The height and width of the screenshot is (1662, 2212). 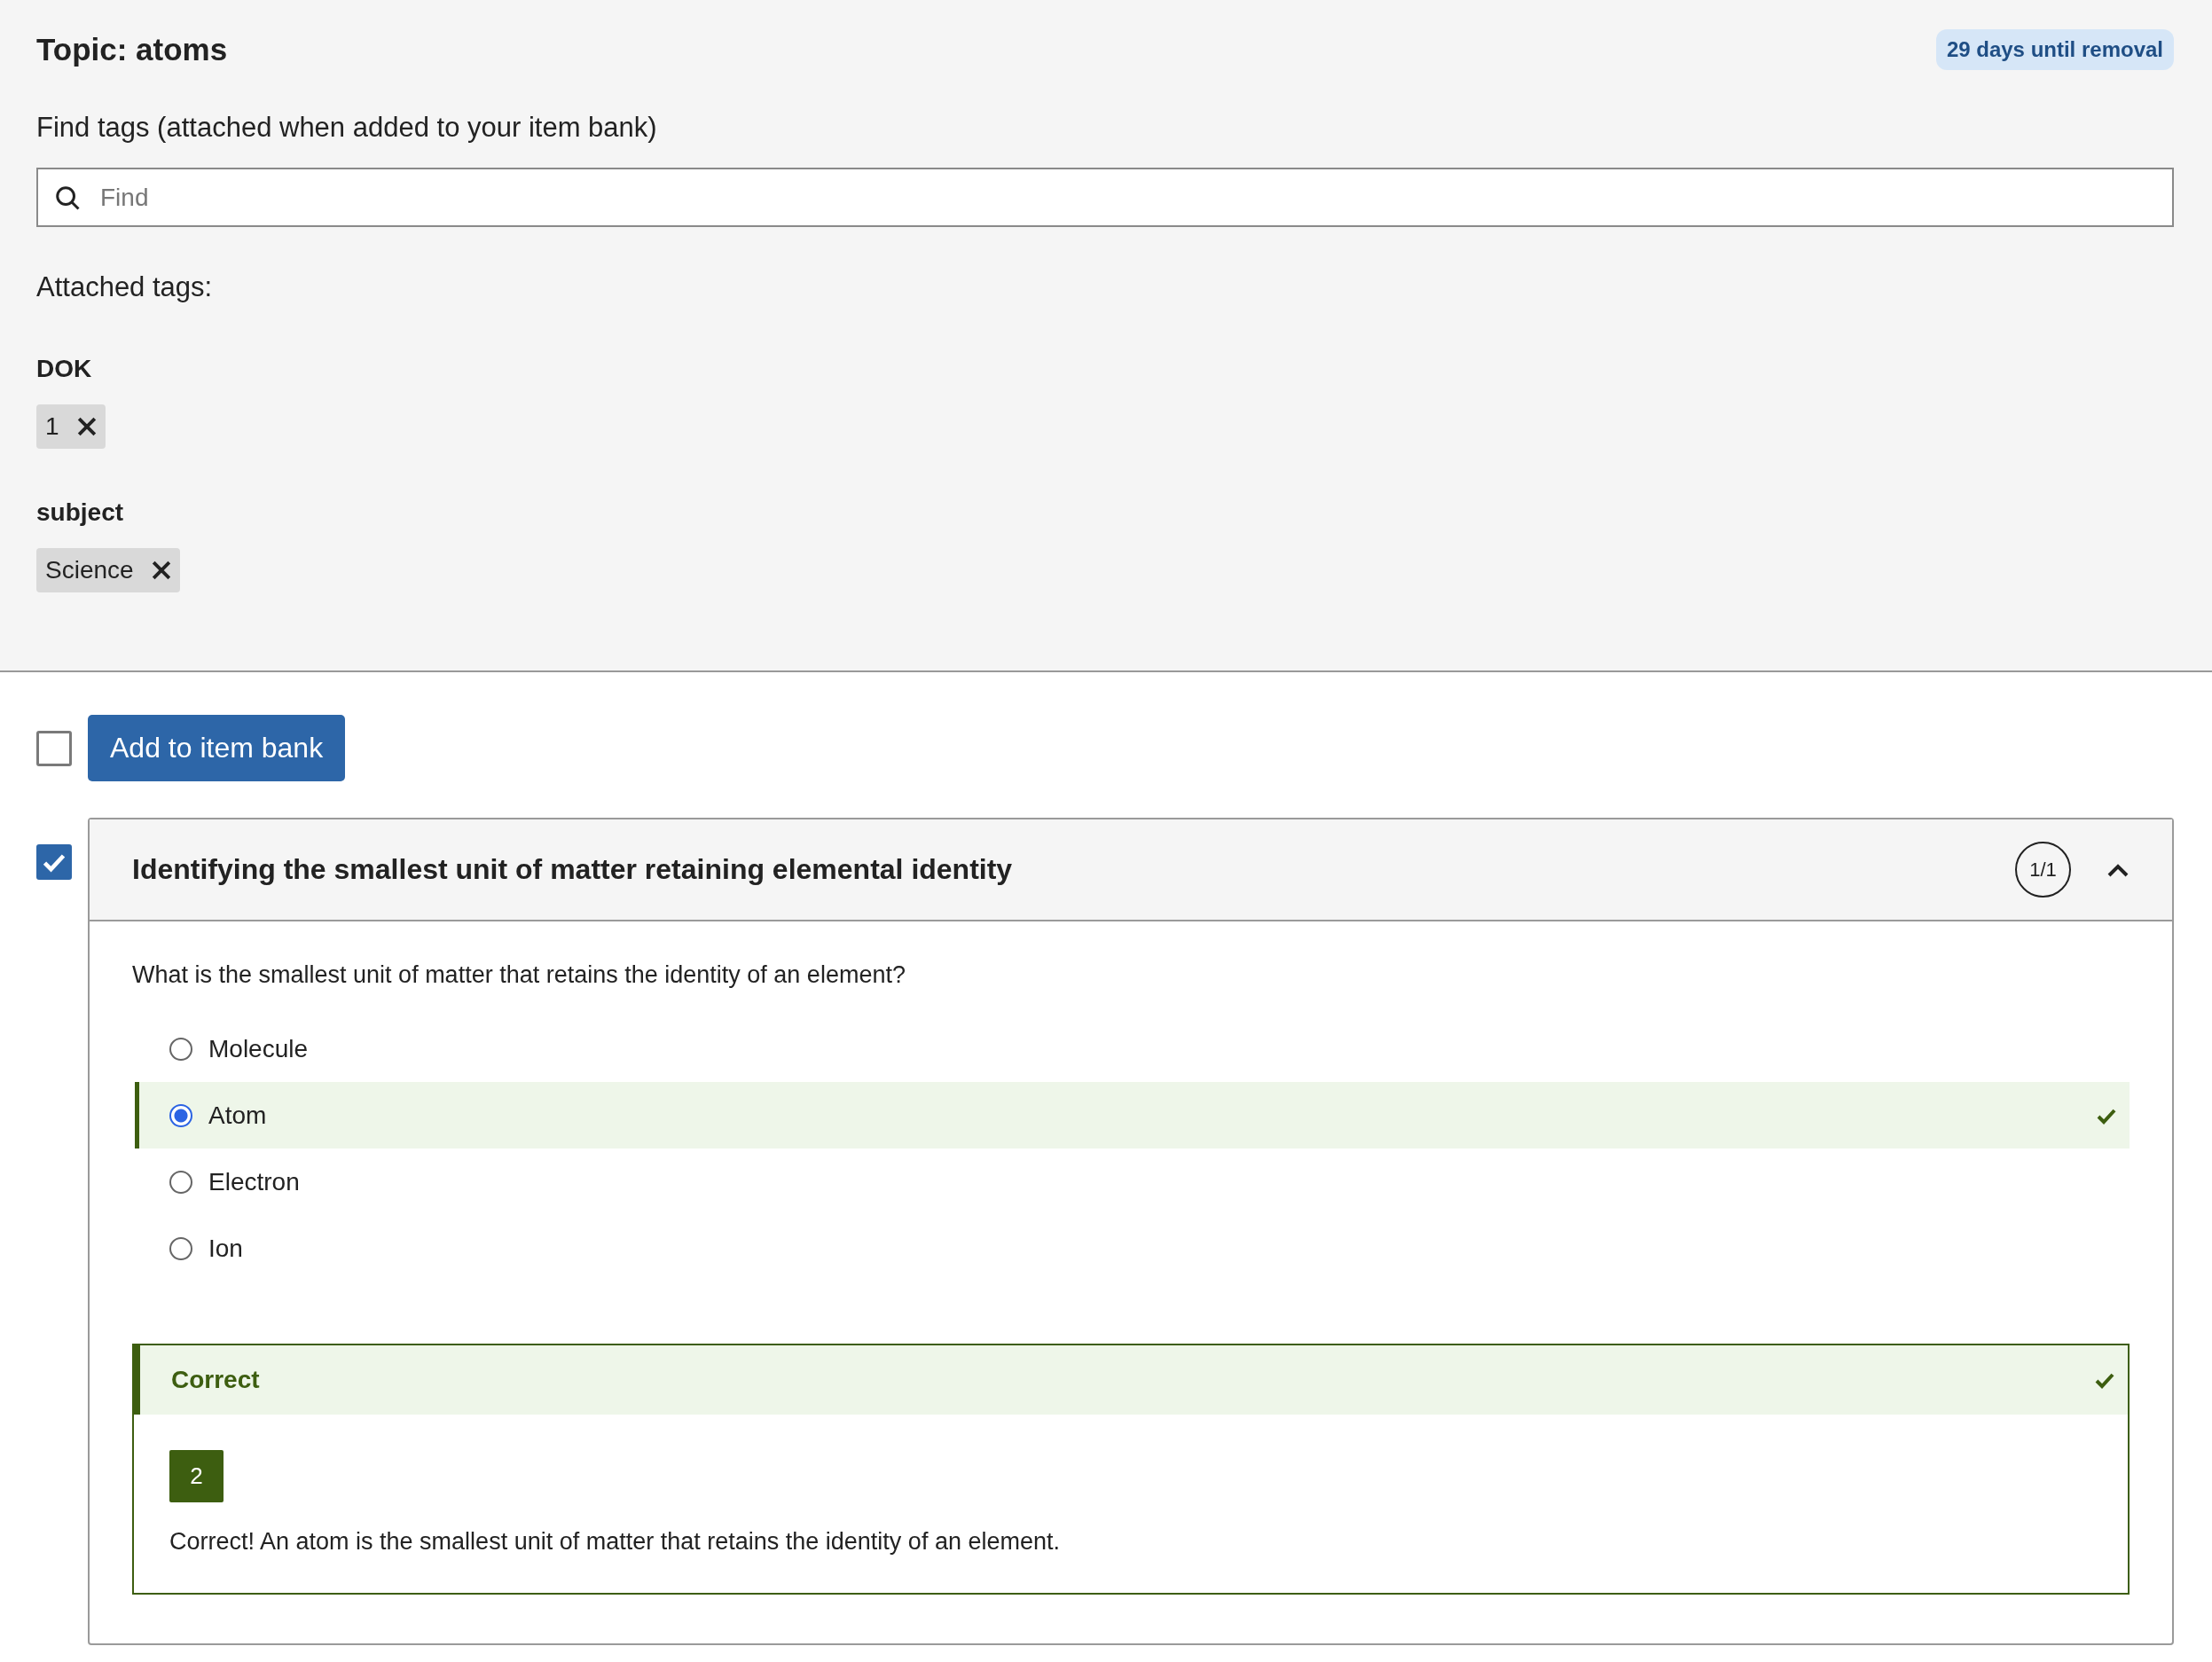 I want to click on tag-group-name: DOK, so click(x=64, y=369).